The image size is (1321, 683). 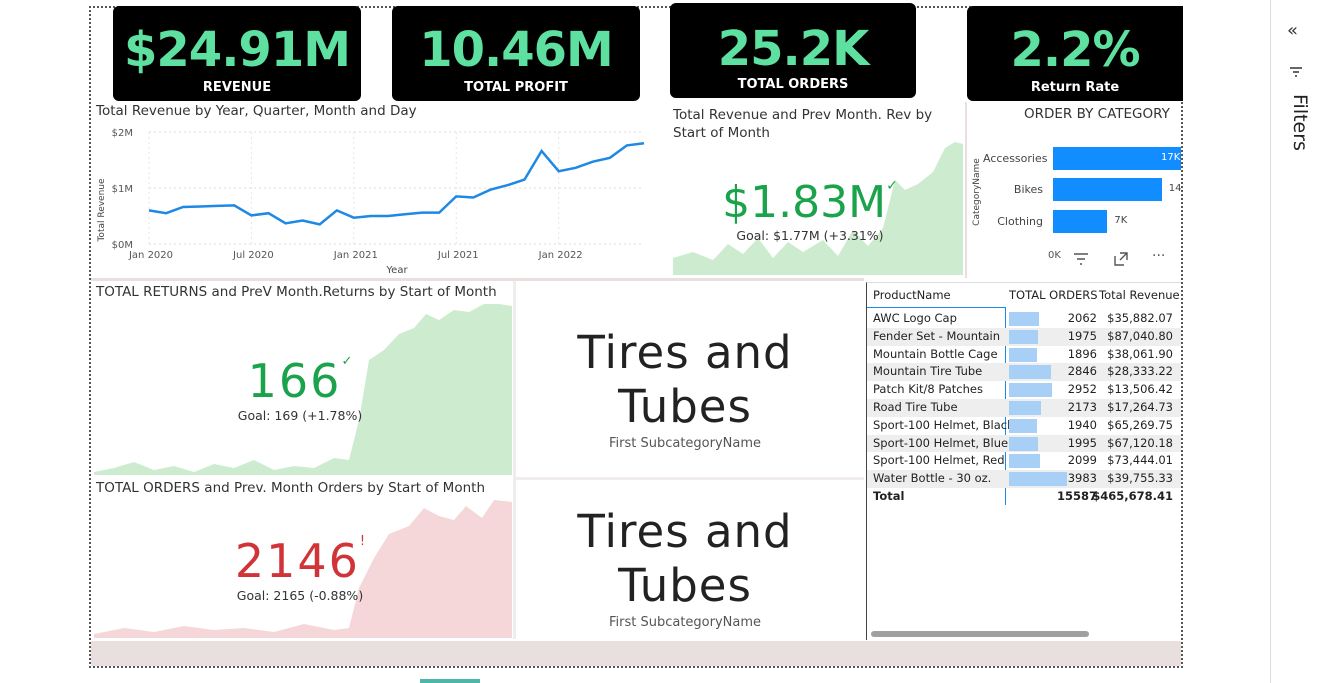 I want to click on cell-total-revenue: $39,755.33, so click(x=1140, y=478).